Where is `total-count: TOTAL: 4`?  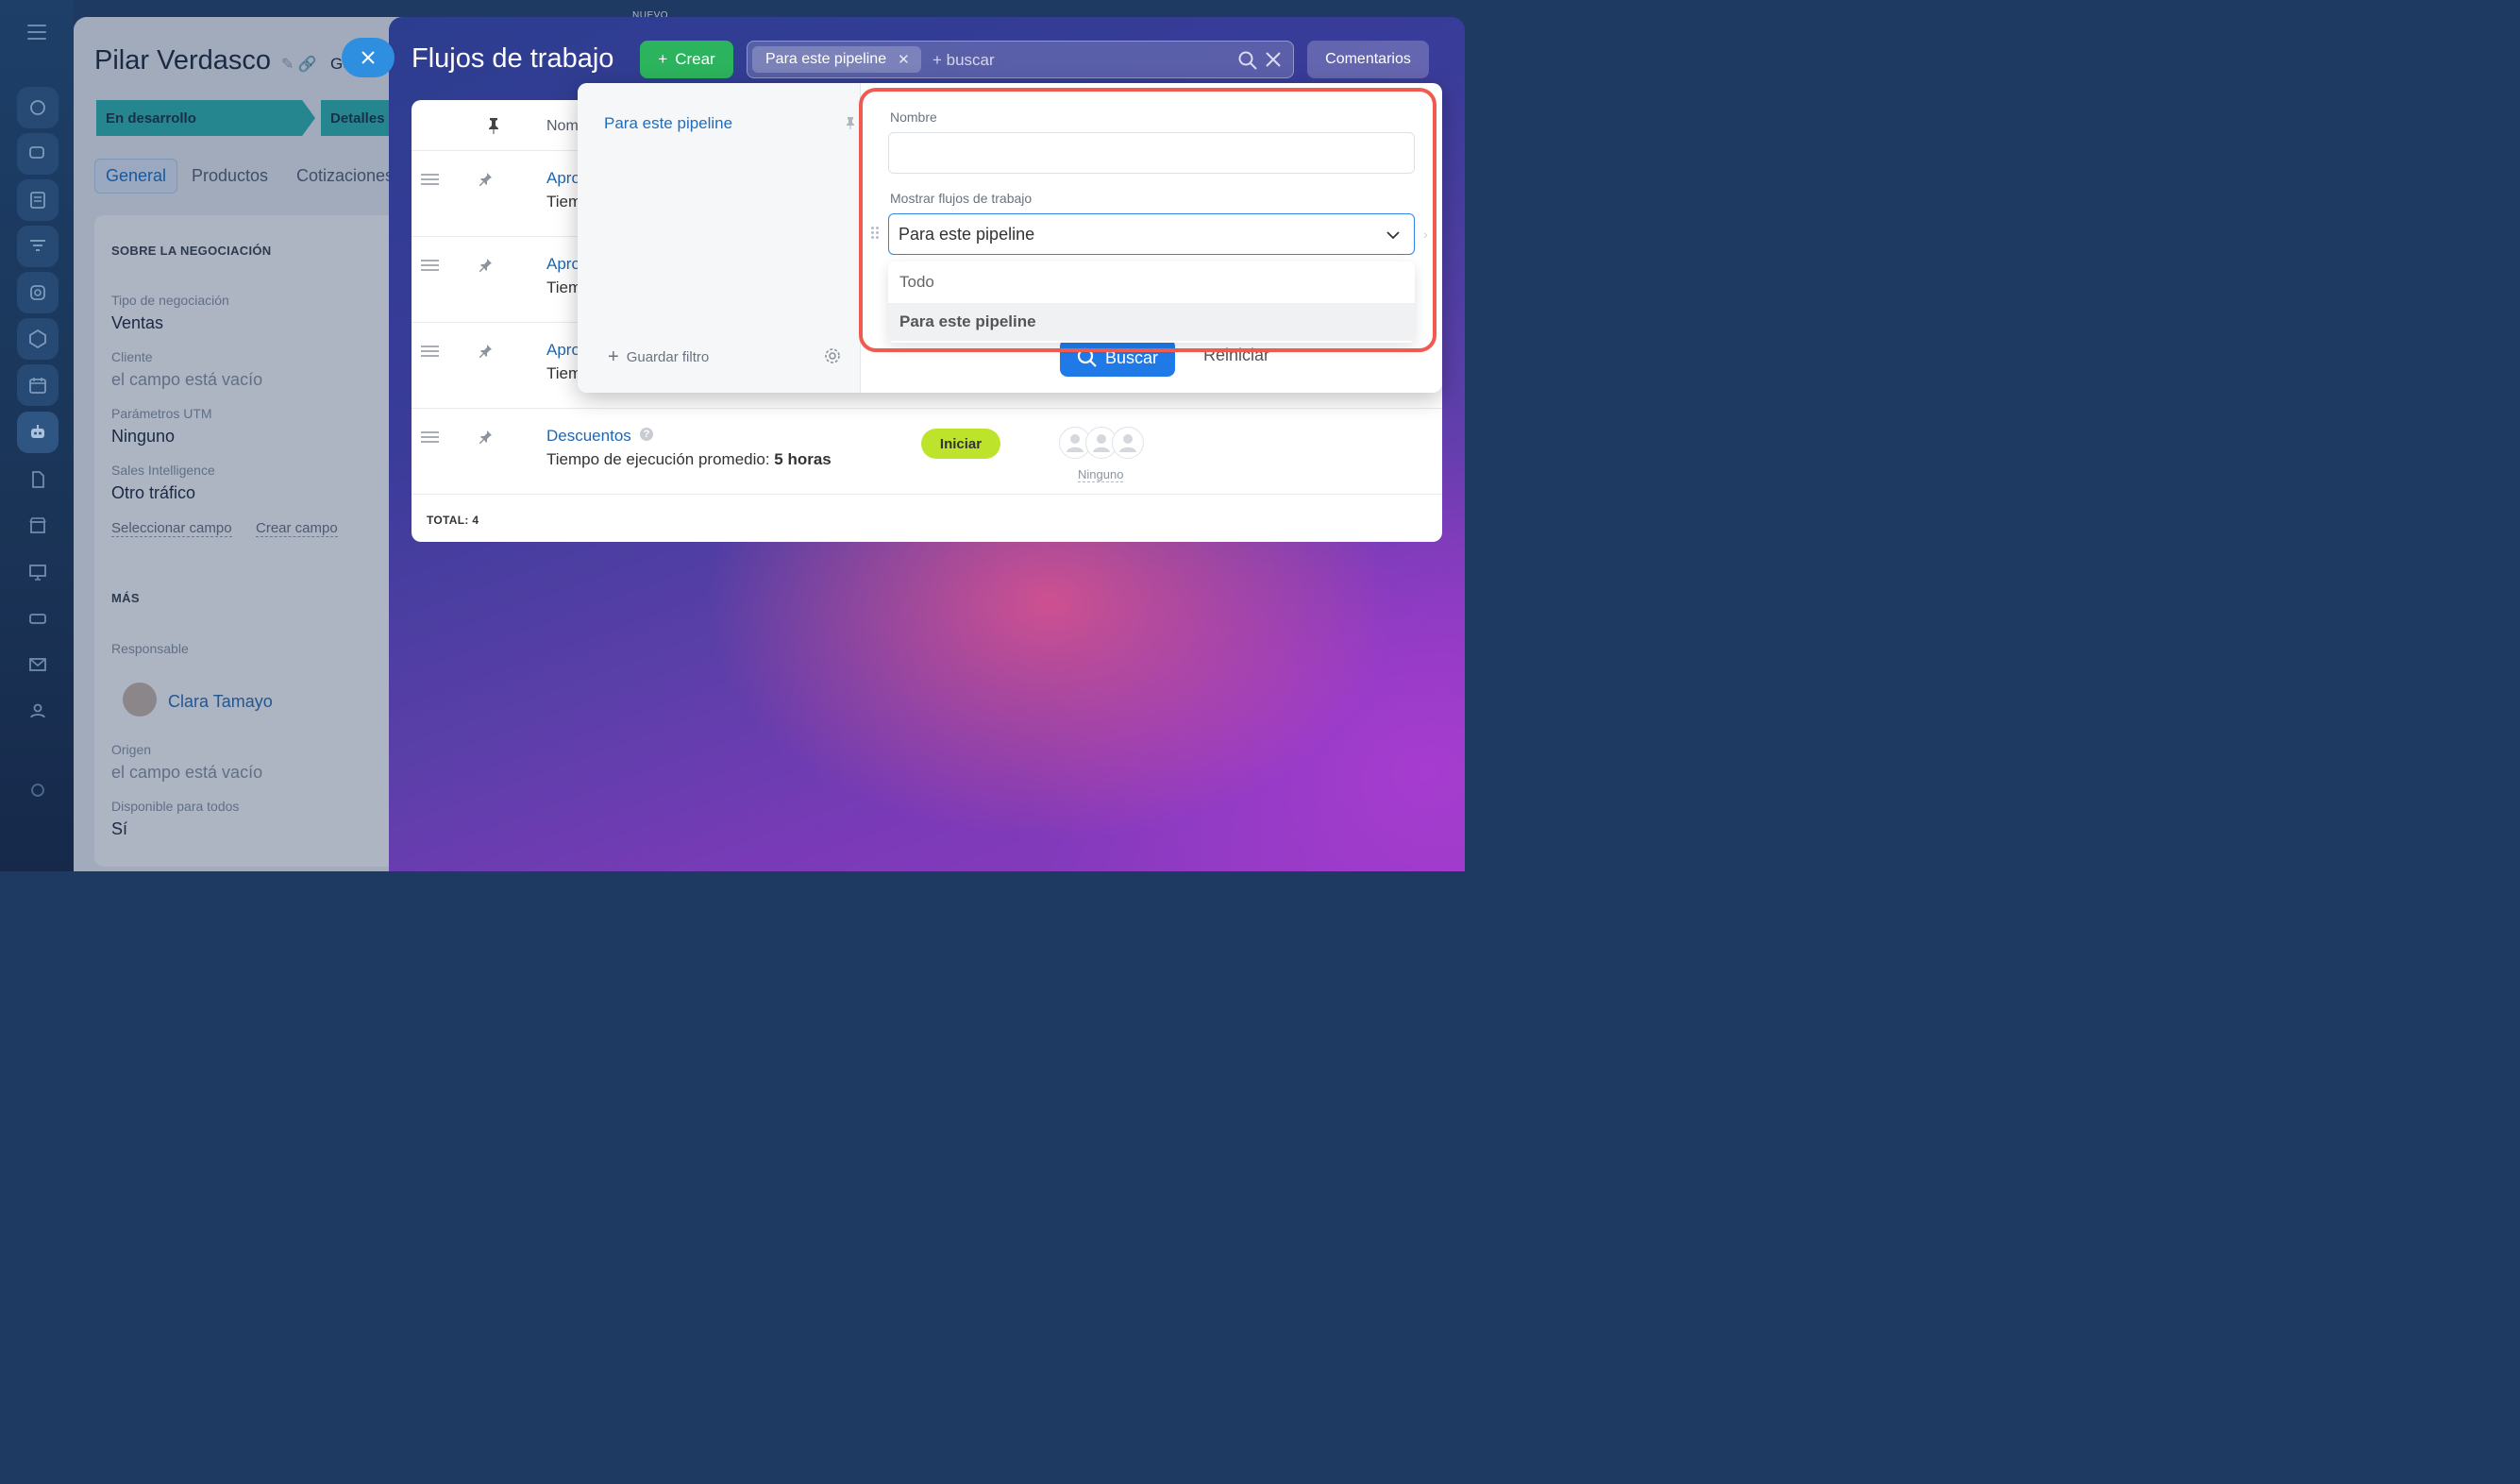
total-count: TOTAL: 4 is located at coordinates (453, 520).